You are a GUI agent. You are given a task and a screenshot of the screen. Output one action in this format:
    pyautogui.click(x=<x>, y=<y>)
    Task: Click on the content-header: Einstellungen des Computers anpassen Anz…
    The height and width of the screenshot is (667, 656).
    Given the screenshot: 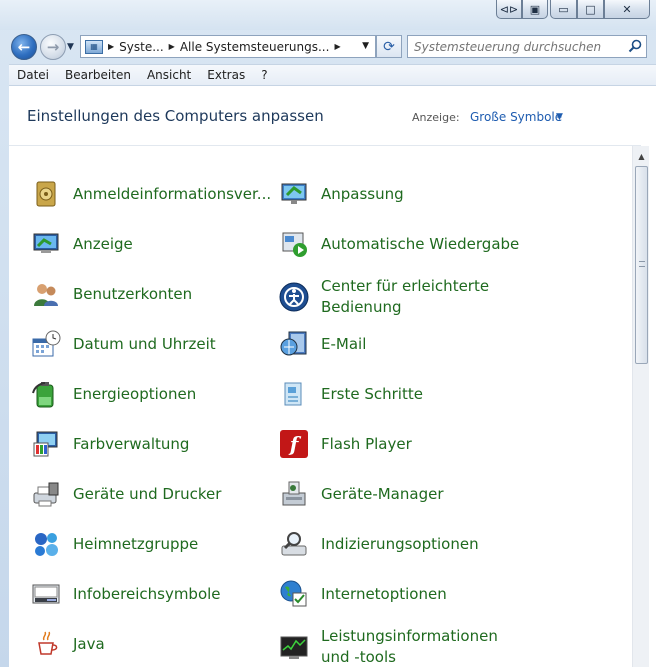 What is the action you would take?
    pyautogui.click(x=325, y=116)
    